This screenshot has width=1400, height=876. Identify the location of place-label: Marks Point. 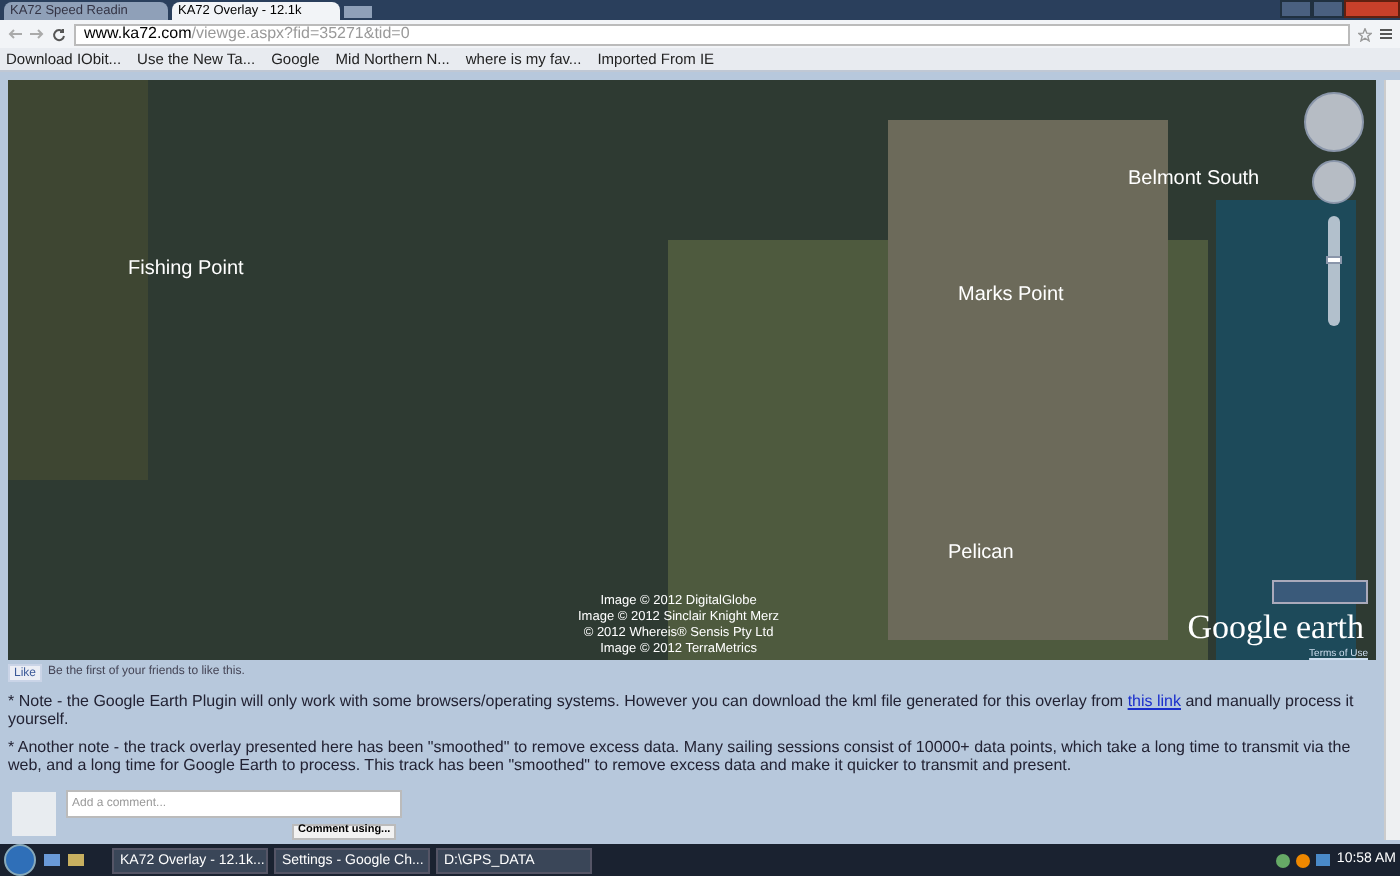
(1011, 296).